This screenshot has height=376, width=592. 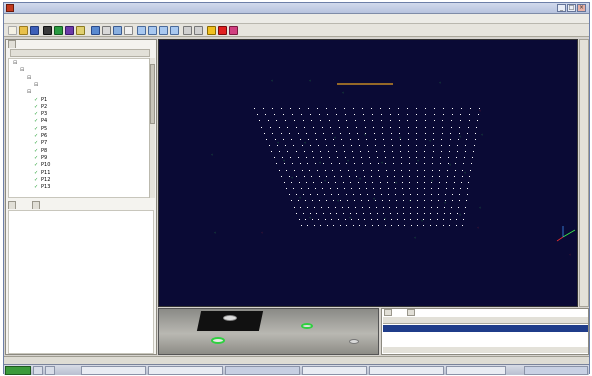 What do you see at coordinates (58, 30) in the screenshot?
I see `points-icon` at bounding box center [58, 30].